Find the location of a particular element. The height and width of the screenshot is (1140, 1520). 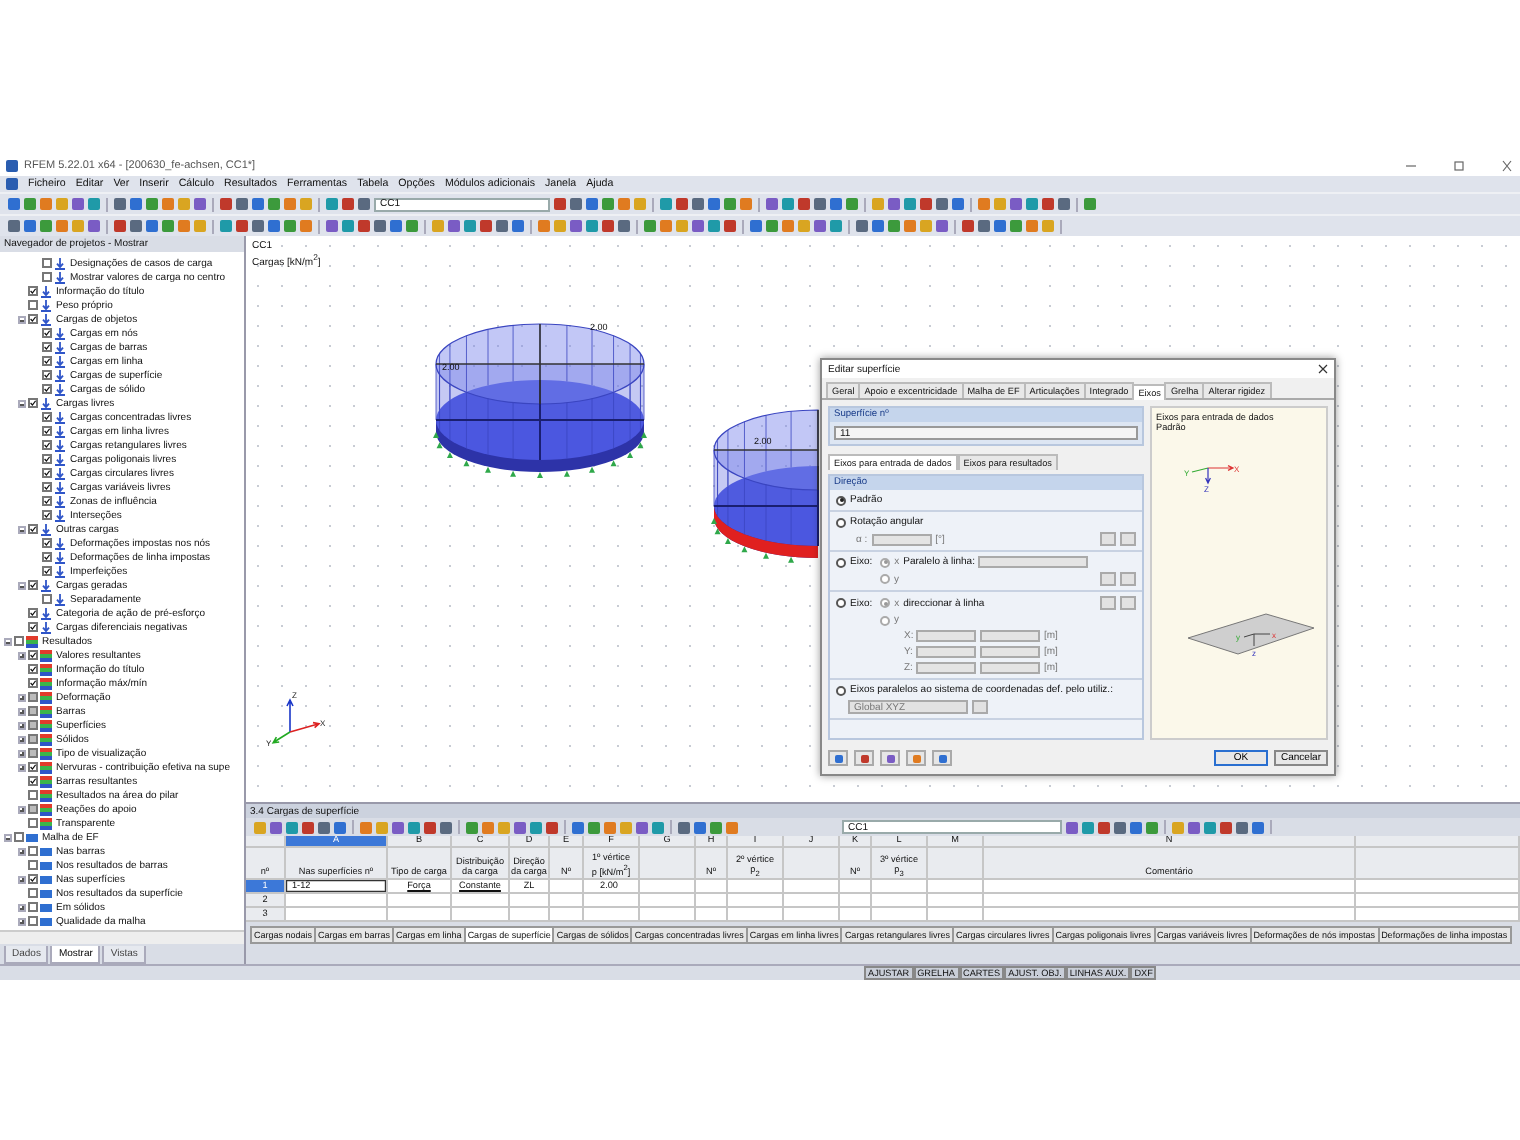

angle-field is located at coordinates (901, 539).